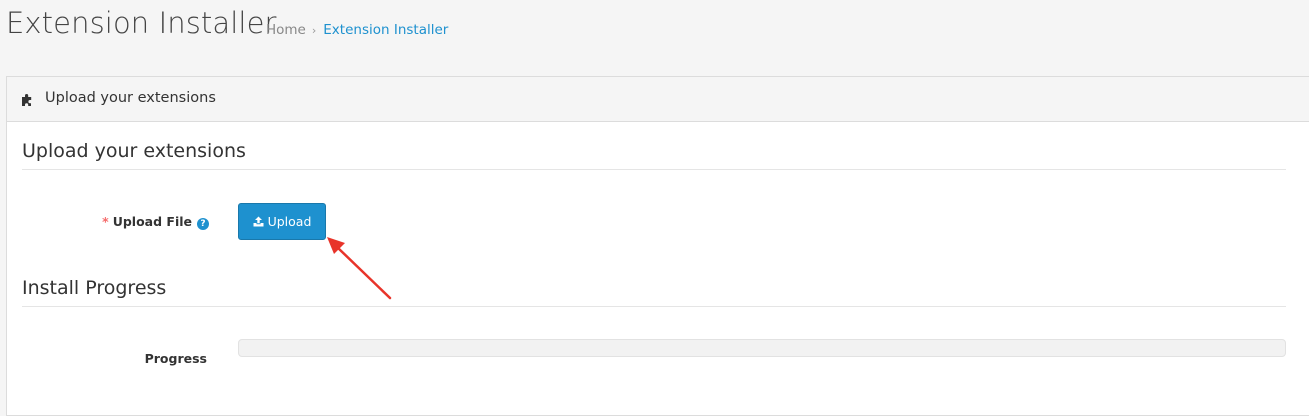 The width and height of the screenshot is (1309, 416). Describe the element at coordinates (289, 221) in the screenshot. I see `upload-button-label: Upload` at that location.